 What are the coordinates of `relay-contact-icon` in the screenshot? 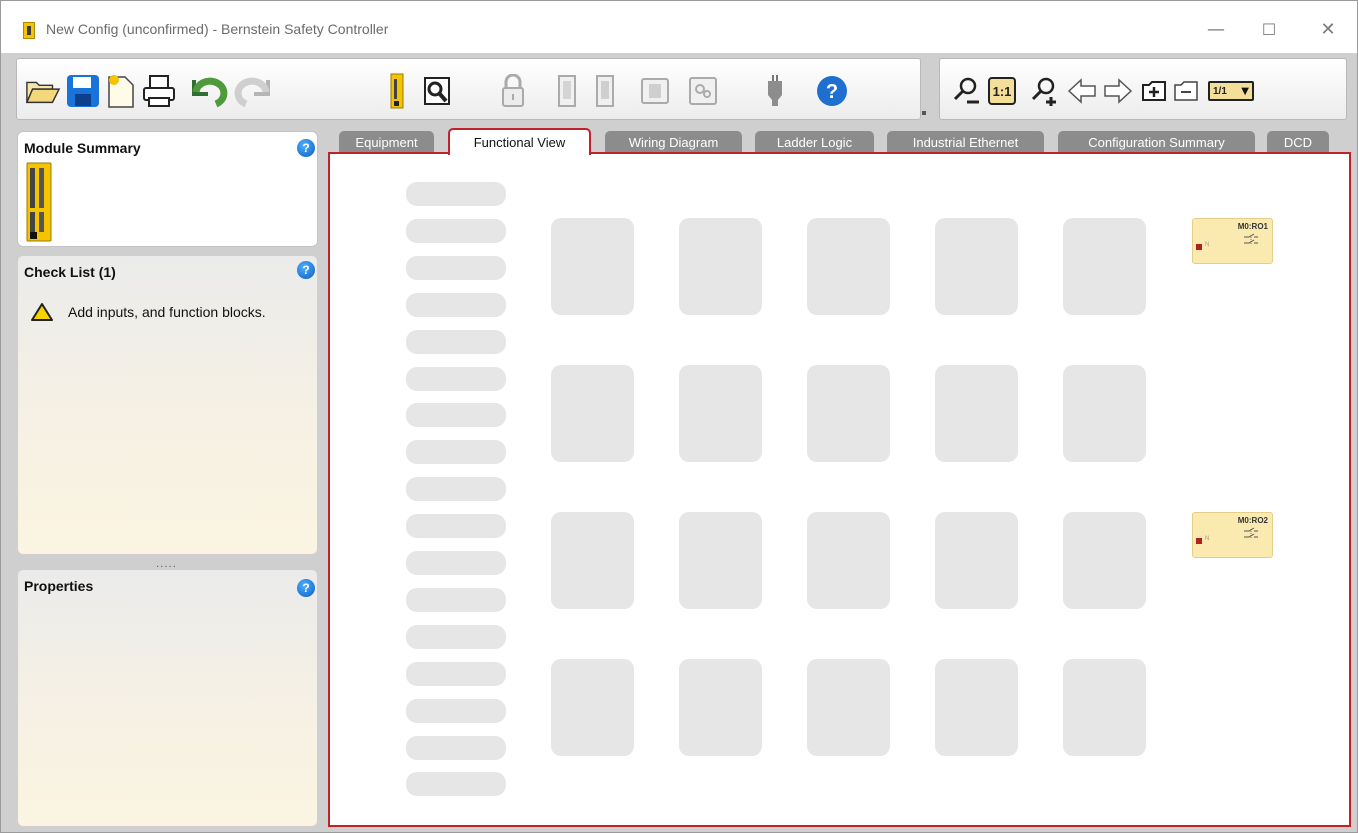 It's located at (1251, 533).